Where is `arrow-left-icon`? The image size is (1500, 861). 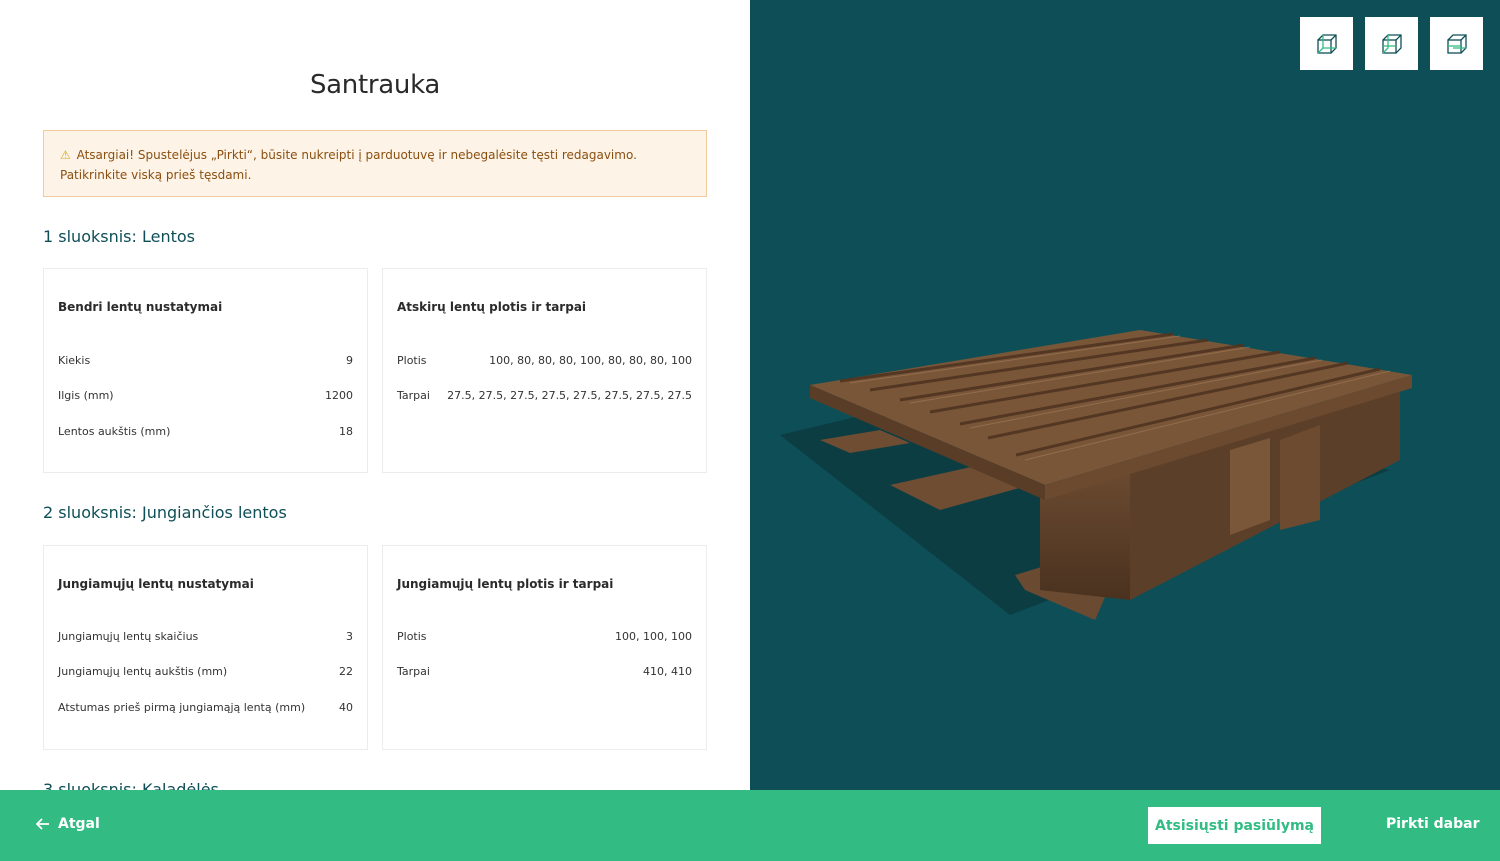 arrow-left-icon is located at coordinates (42, 824).